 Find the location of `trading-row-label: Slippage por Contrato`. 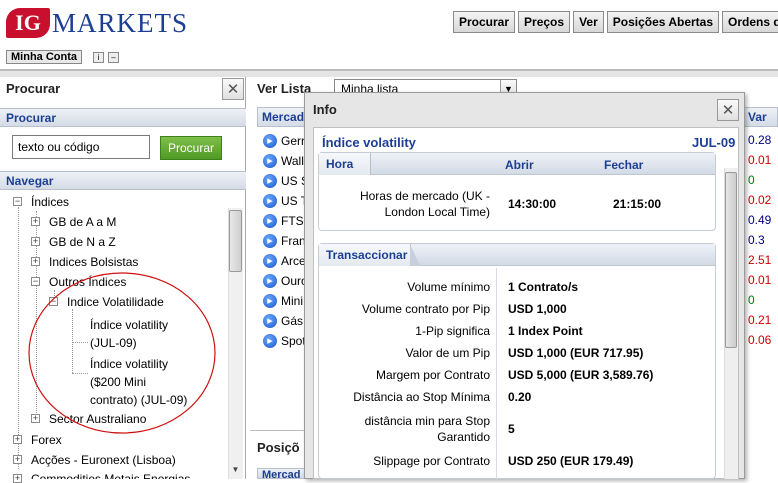

trading-row-label: Slippage por Contrato is located at coordinates (431, 461).